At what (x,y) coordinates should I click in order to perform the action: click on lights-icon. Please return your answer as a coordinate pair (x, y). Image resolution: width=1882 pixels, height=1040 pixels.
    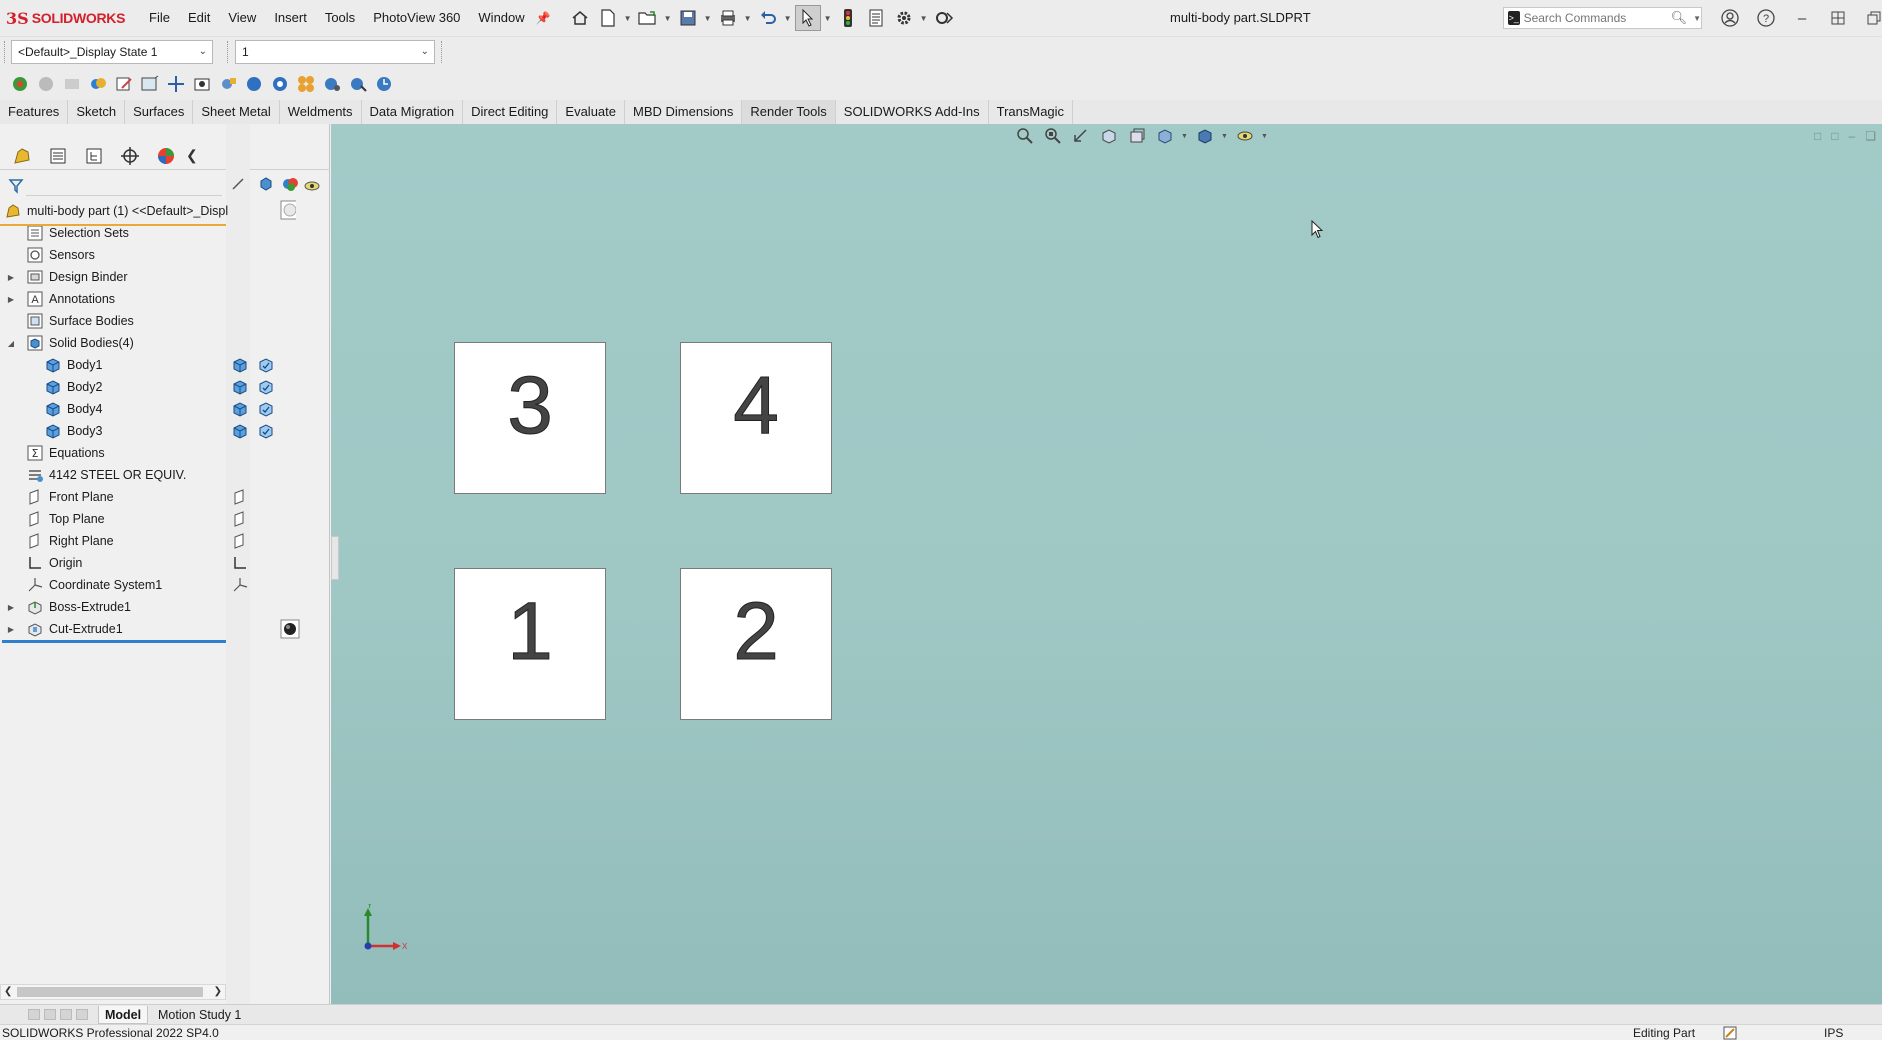
    Looking at the image, I should click on (332, 84).